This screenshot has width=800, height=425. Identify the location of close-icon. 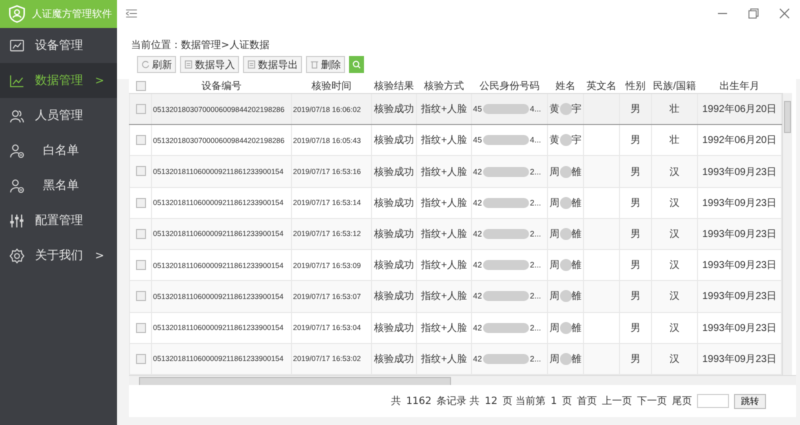
(784, 13).